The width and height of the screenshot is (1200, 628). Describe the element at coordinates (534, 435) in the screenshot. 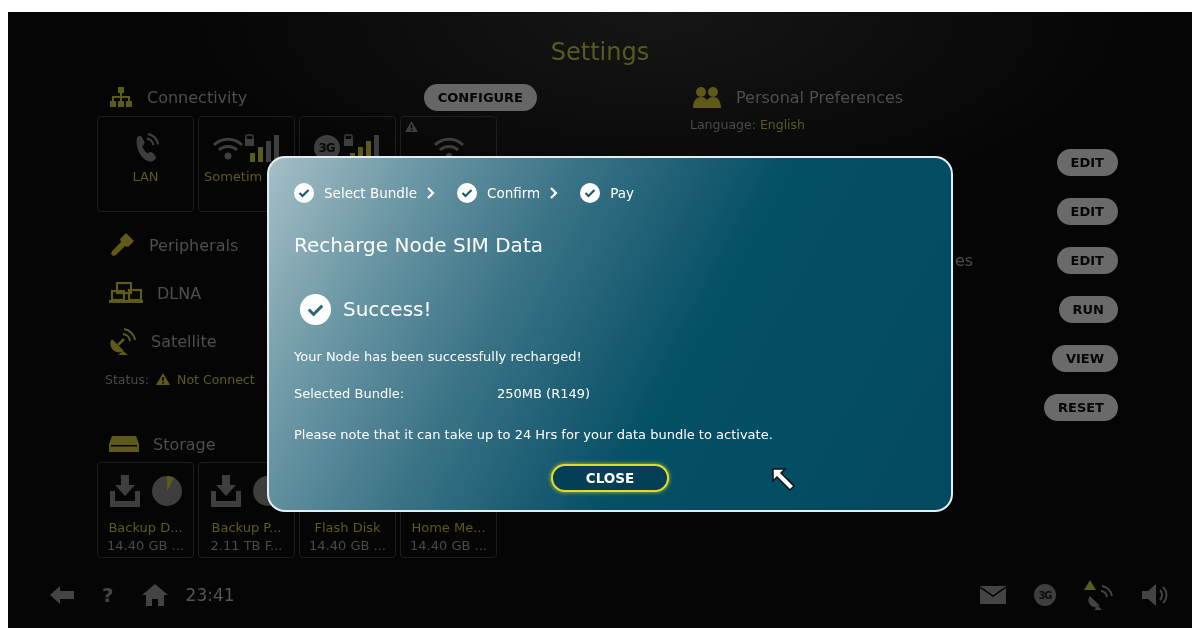

I see `activation-note: Please note that it can take up to 24 Hrs for your data bundle to activate.` at that location.